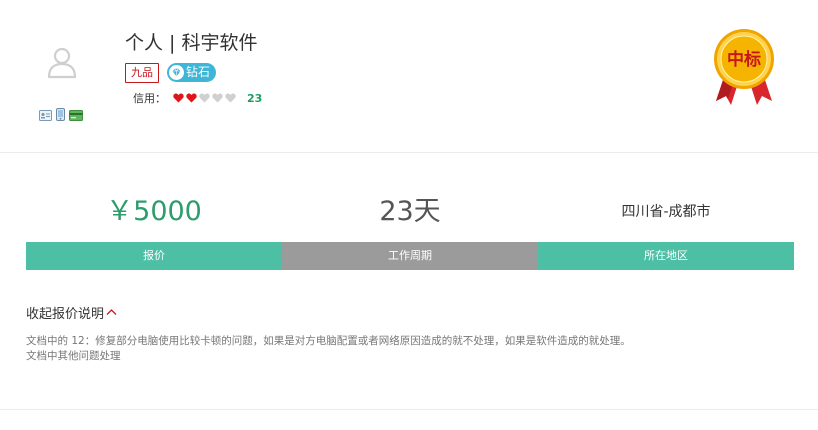 This screenshot has height=430, width=818. I want to click on bidder-name: 个人 | 科宇软件, so click(191, 43).